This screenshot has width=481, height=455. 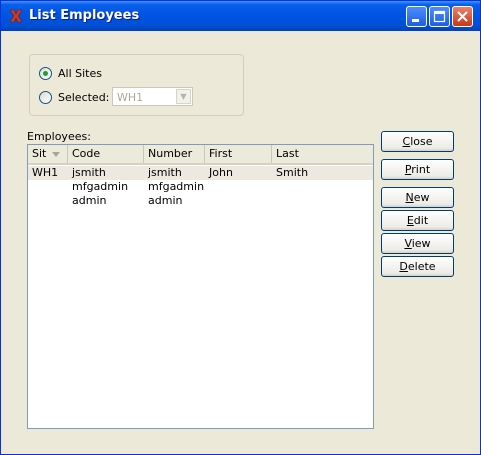 What do you see at coordinates (238, 154) in the screenshot?
I see `column-header-first: First` at bounding box center [238, 154].